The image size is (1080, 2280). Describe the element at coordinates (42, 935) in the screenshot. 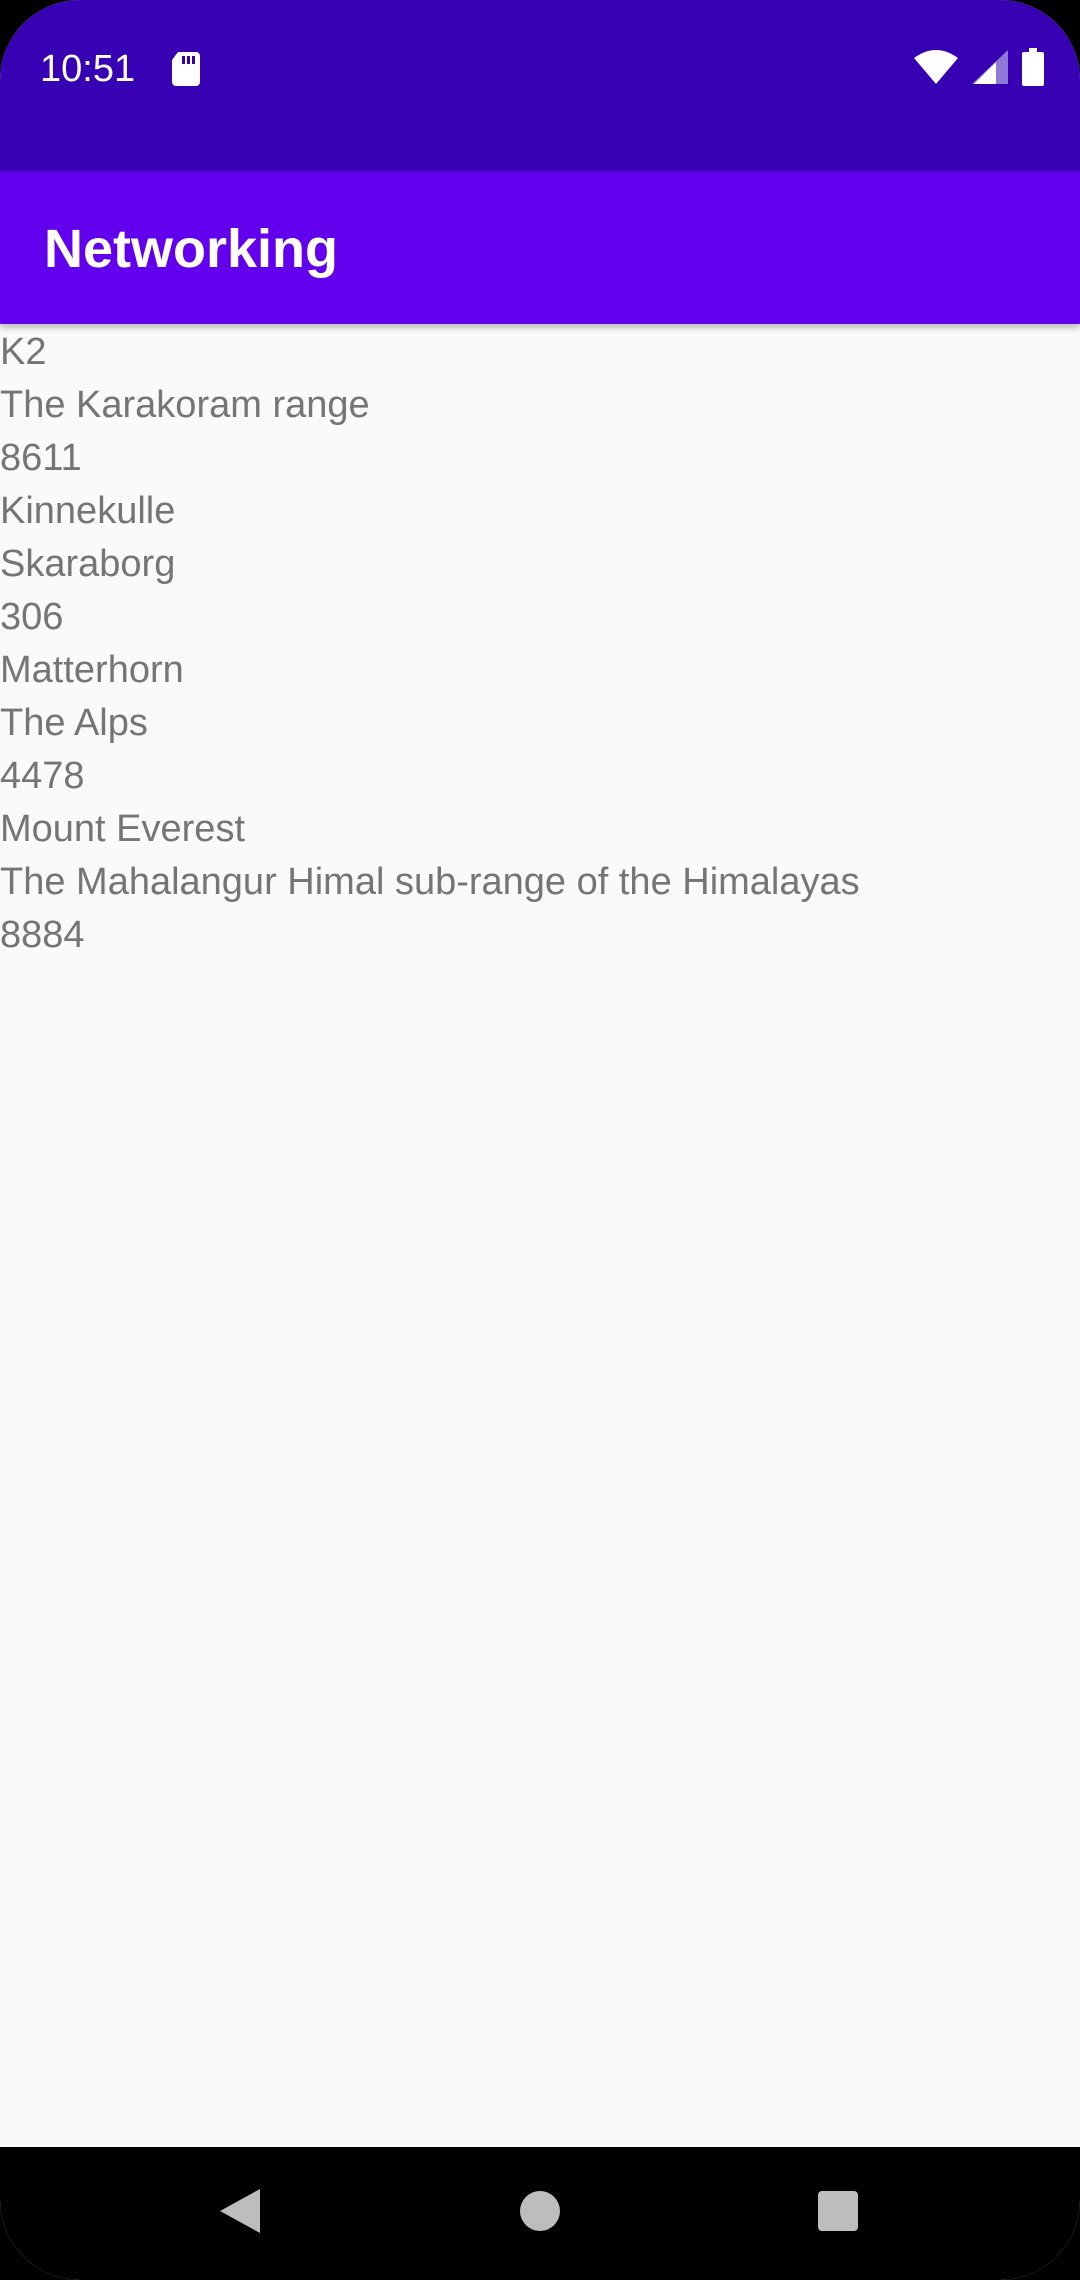

I see `list-item: 8884` at that location.